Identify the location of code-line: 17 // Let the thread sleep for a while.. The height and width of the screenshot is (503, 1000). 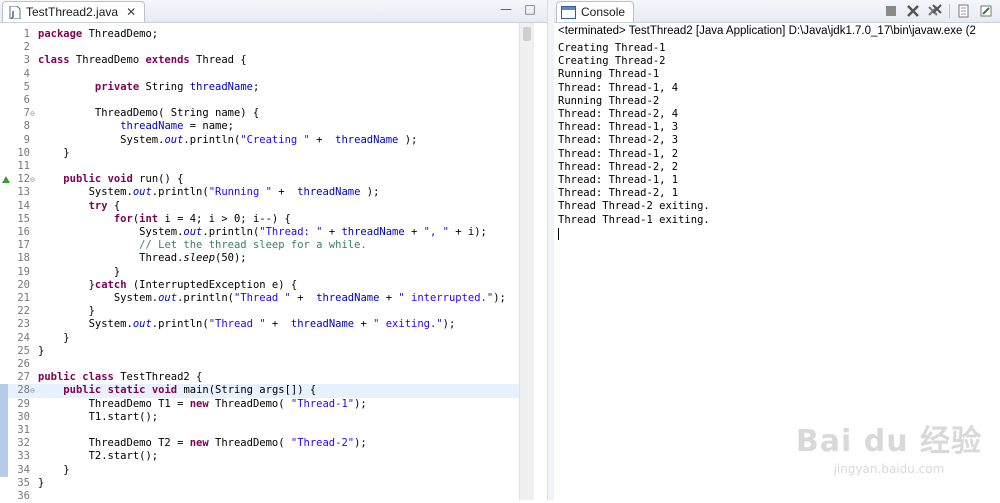
(259, 245).